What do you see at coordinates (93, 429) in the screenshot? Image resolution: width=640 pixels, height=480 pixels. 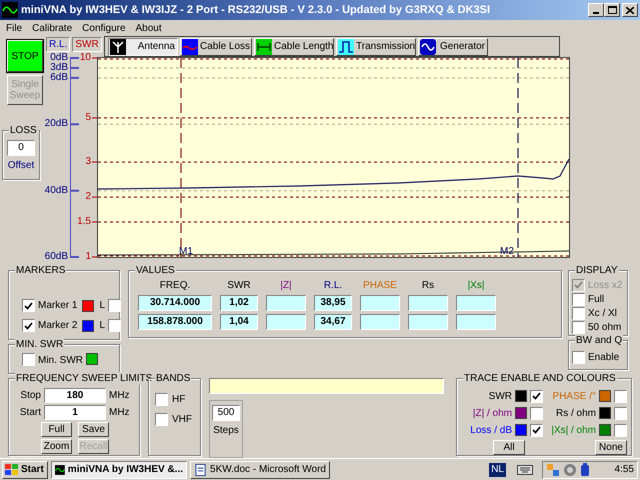 I see `button: Save` at bounding box center [93, 429].